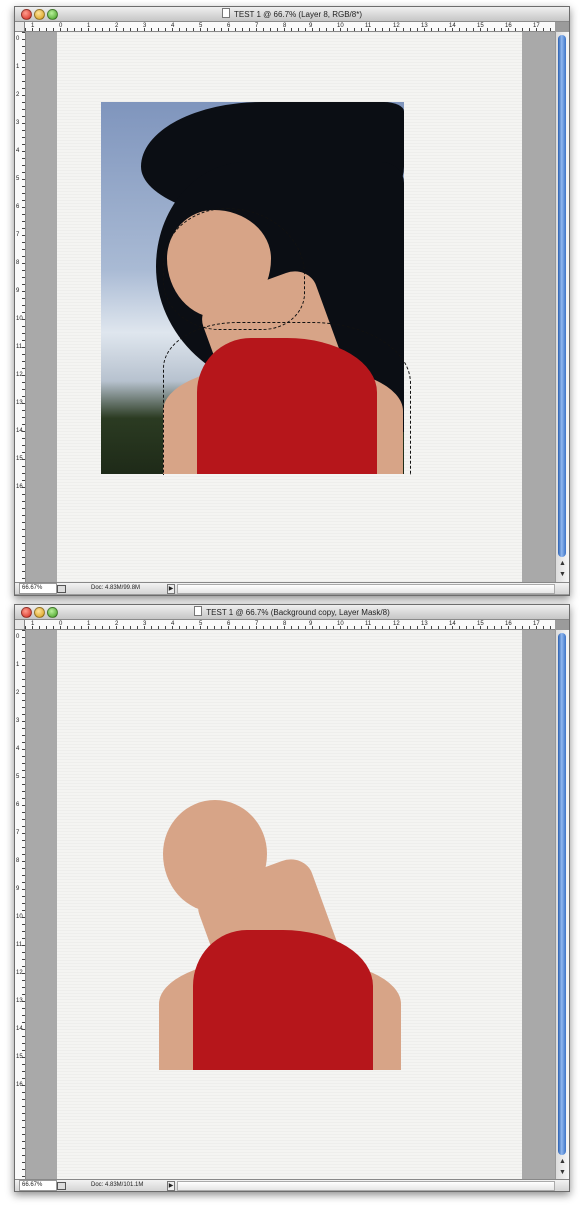  I want to click on document-icon, so click(225, 13).